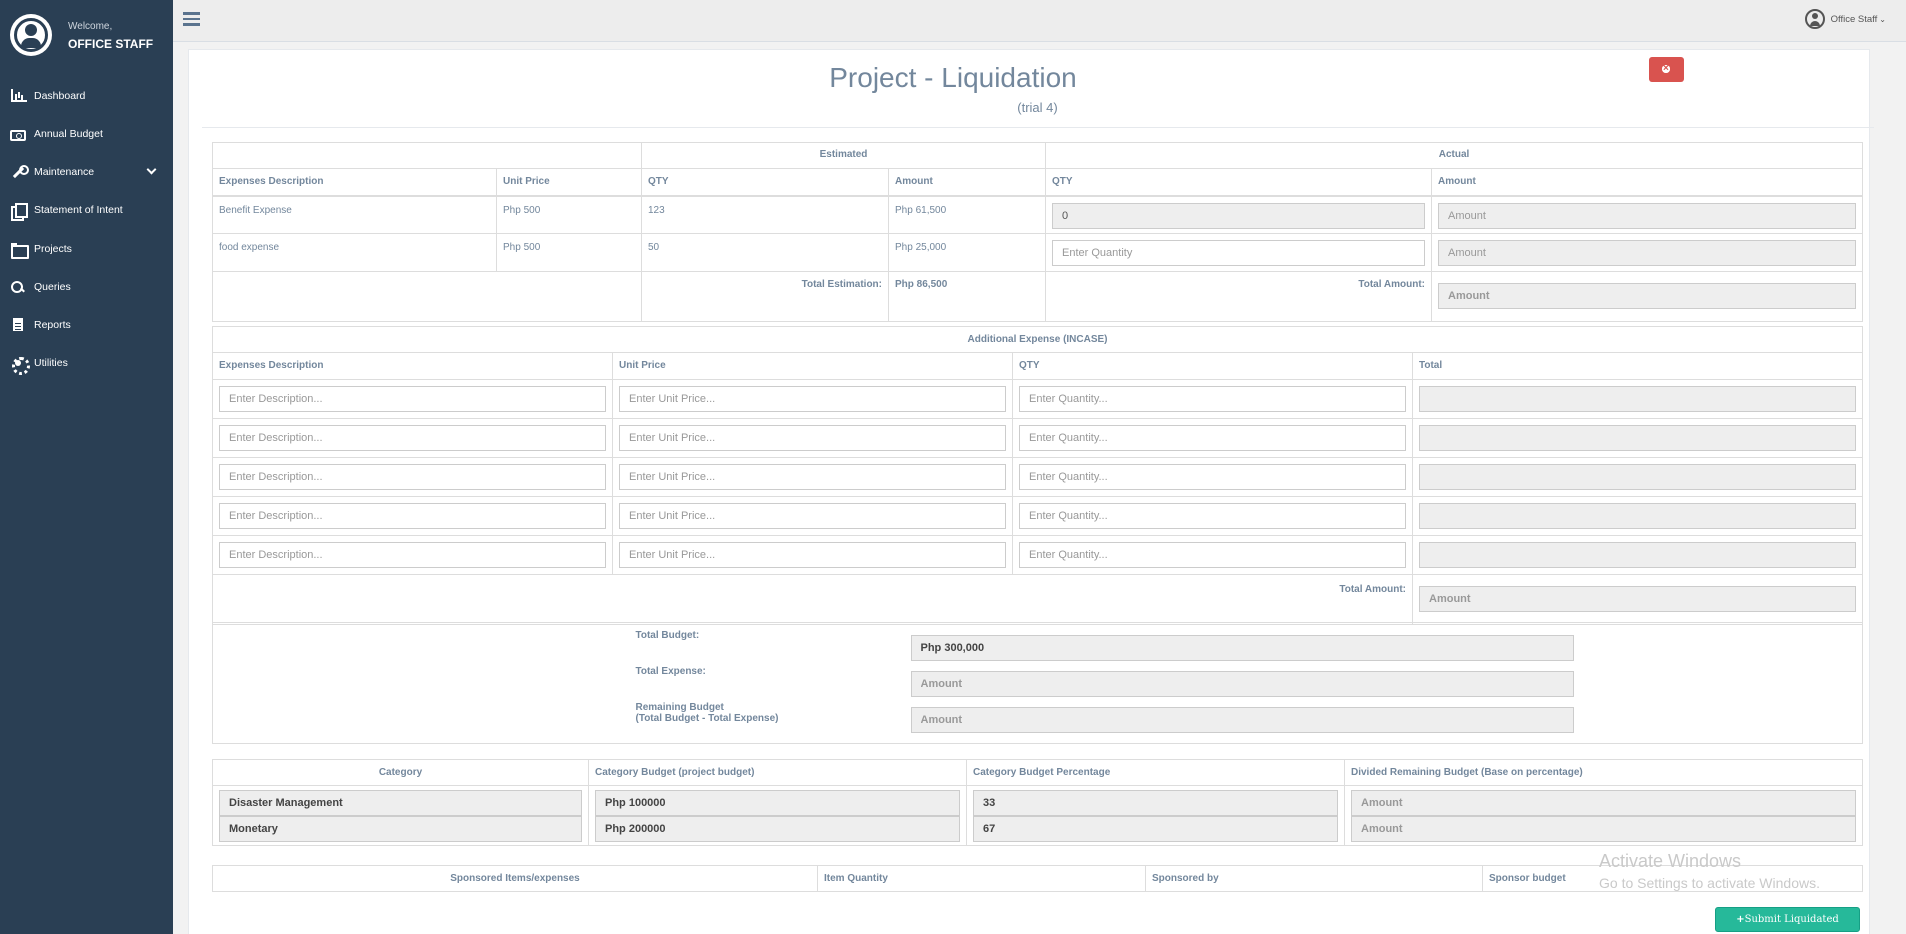 The image size is (1906, 934). I want to click on total-estimation-label: Total Estimation:, so click(765, 296).